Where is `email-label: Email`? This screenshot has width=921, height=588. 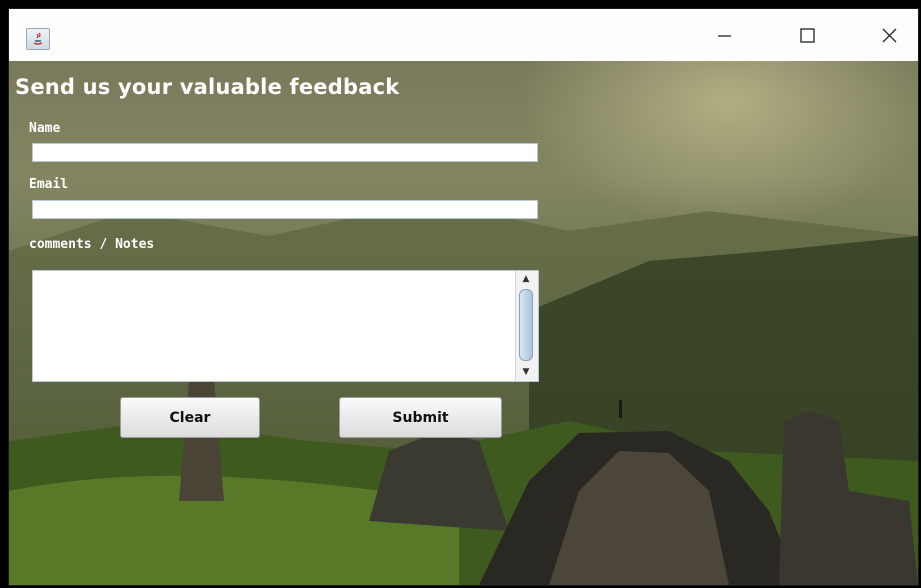
email-label: Email is located at coordinates (49, 184).